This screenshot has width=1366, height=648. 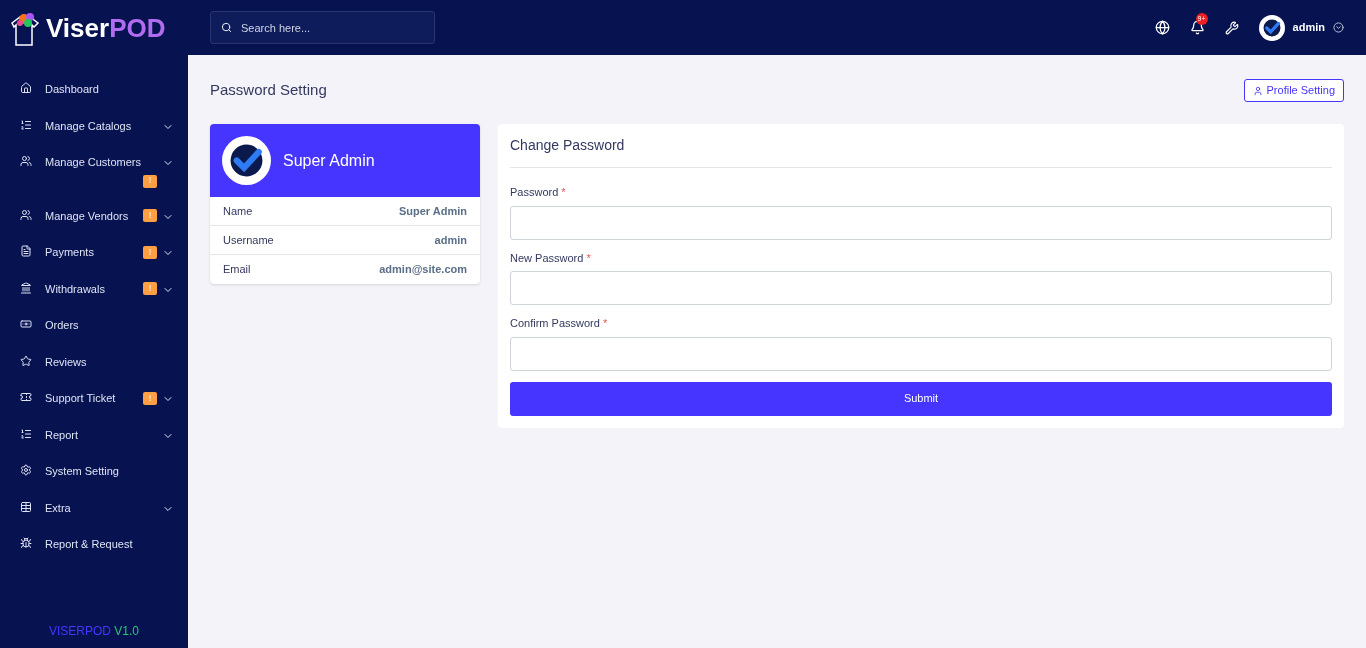 What do you see at coordinates (80, 398) in the screenshot?
I see `menu-label: Support Ticket` at bounding box center [80, 398].